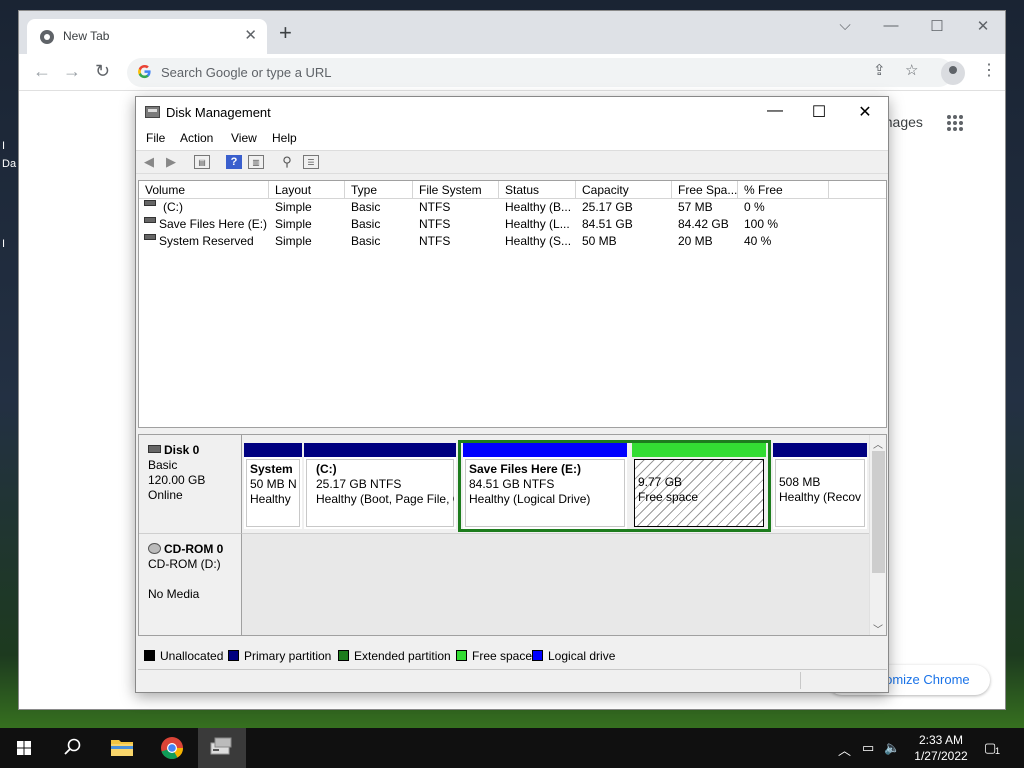 The height and width of the screenshot is (768, 1024). I want to click on start-button, so click(24, 748).